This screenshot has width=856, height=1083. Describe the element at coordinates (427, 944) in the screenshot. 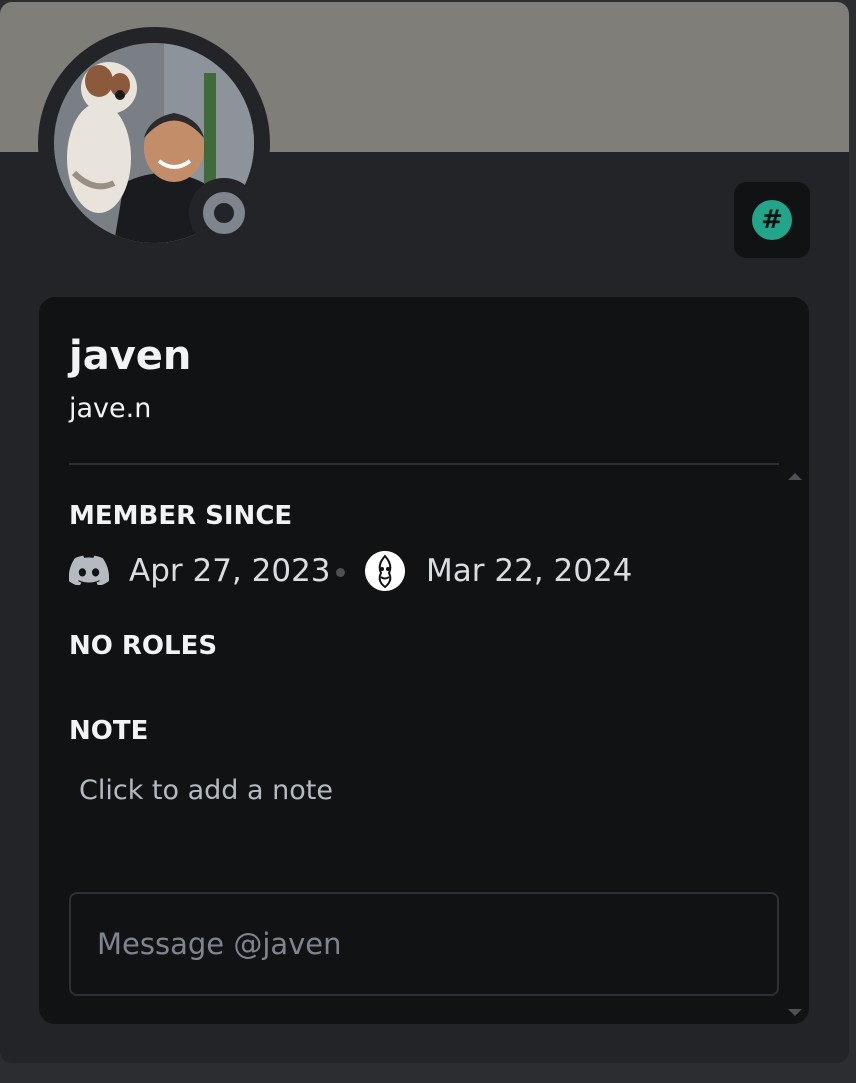

I see `message-input` at that location.